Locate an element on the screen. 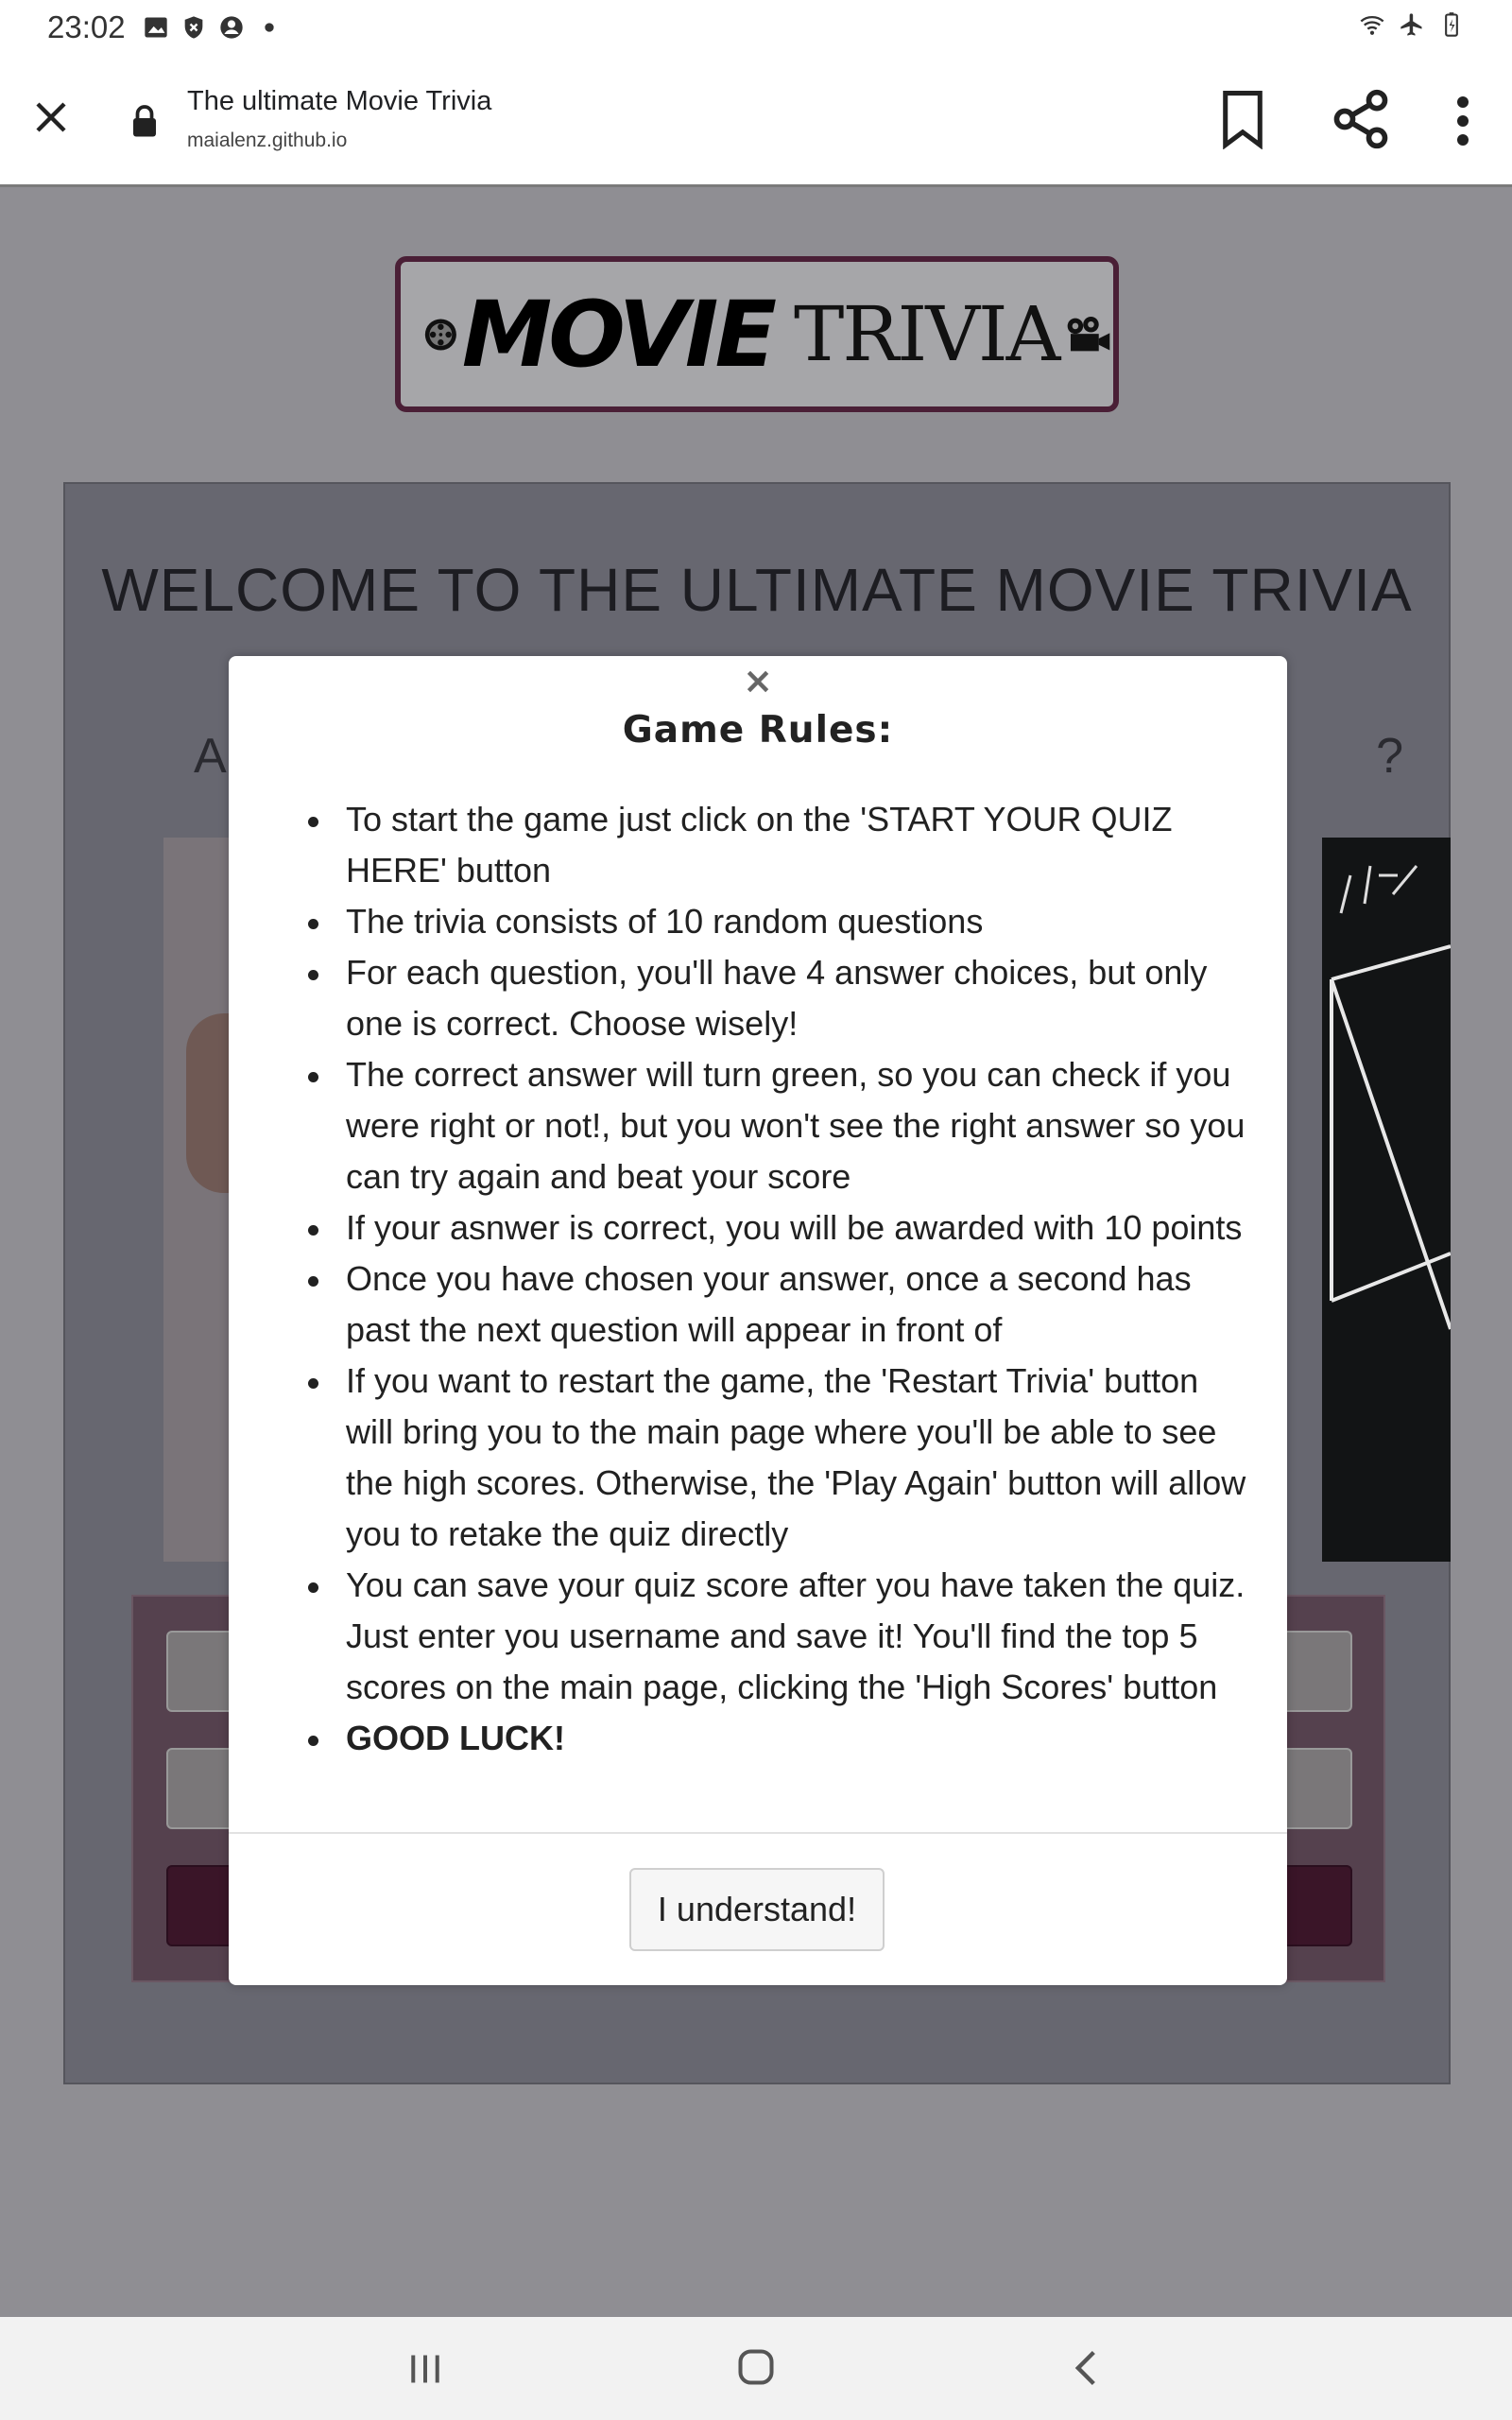 This screenshot has width=1512, height=2420. status-bar: 23:02 is located at coordinates (756, 28).